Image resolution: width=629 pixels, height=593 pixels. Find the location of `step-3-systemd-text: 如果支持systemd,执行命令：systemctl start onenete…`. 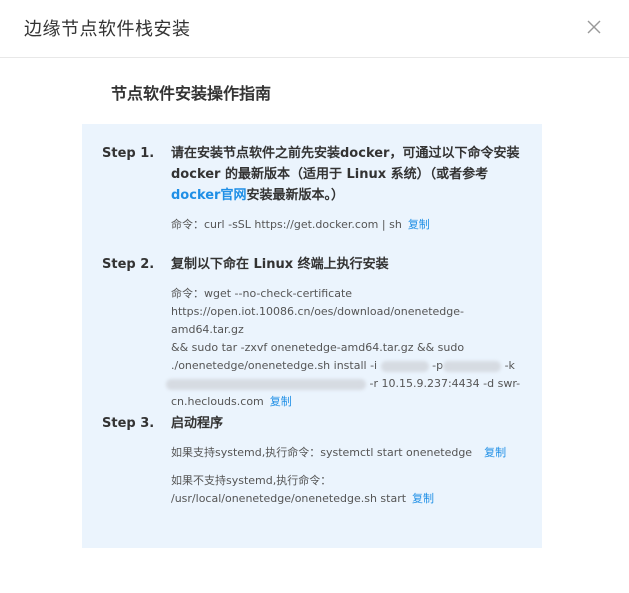

step-3-systemd-text: 如果支持systemd,执行命令：systemctl start onenete… is located at coordinates (322, 452).